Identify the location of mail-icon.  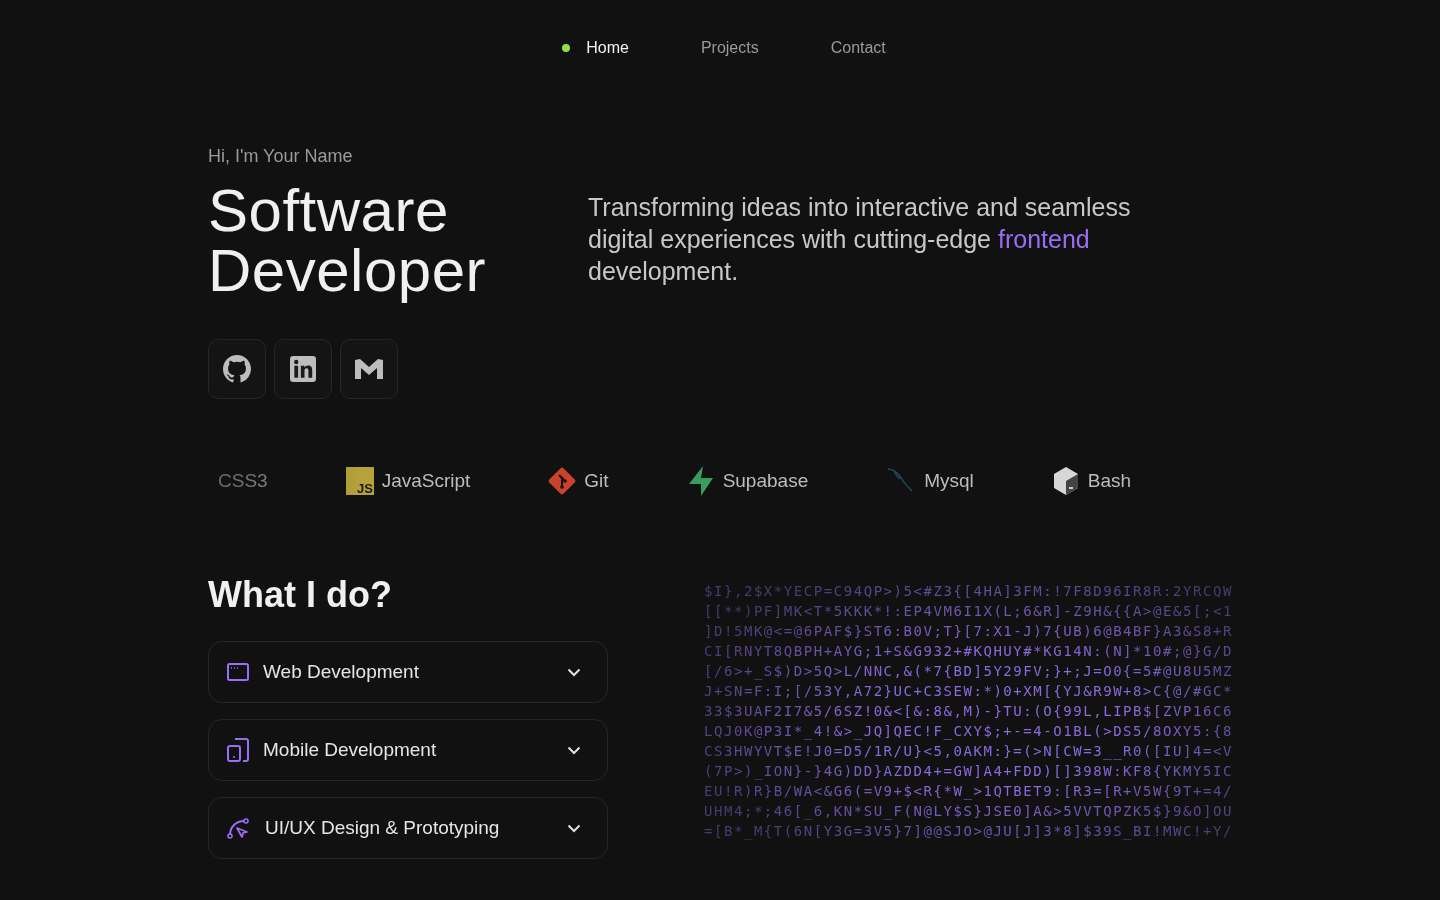
(369, 369).